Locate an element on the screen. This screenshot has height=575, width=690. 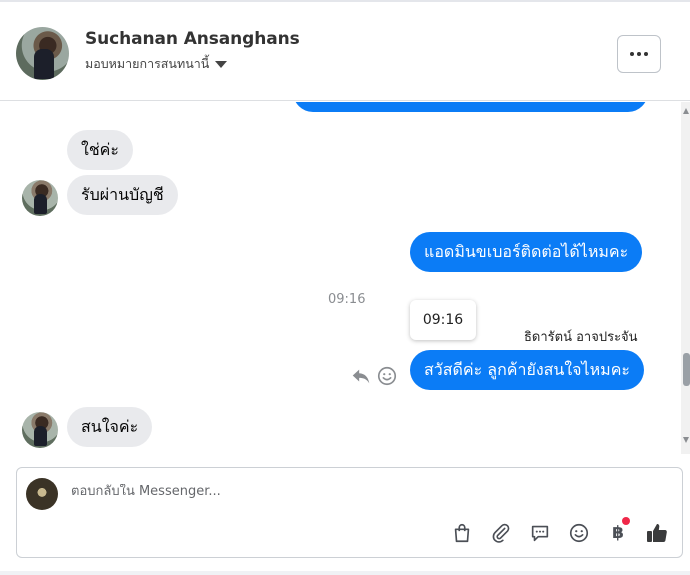
attach-button is located at coordinates (501, 533).